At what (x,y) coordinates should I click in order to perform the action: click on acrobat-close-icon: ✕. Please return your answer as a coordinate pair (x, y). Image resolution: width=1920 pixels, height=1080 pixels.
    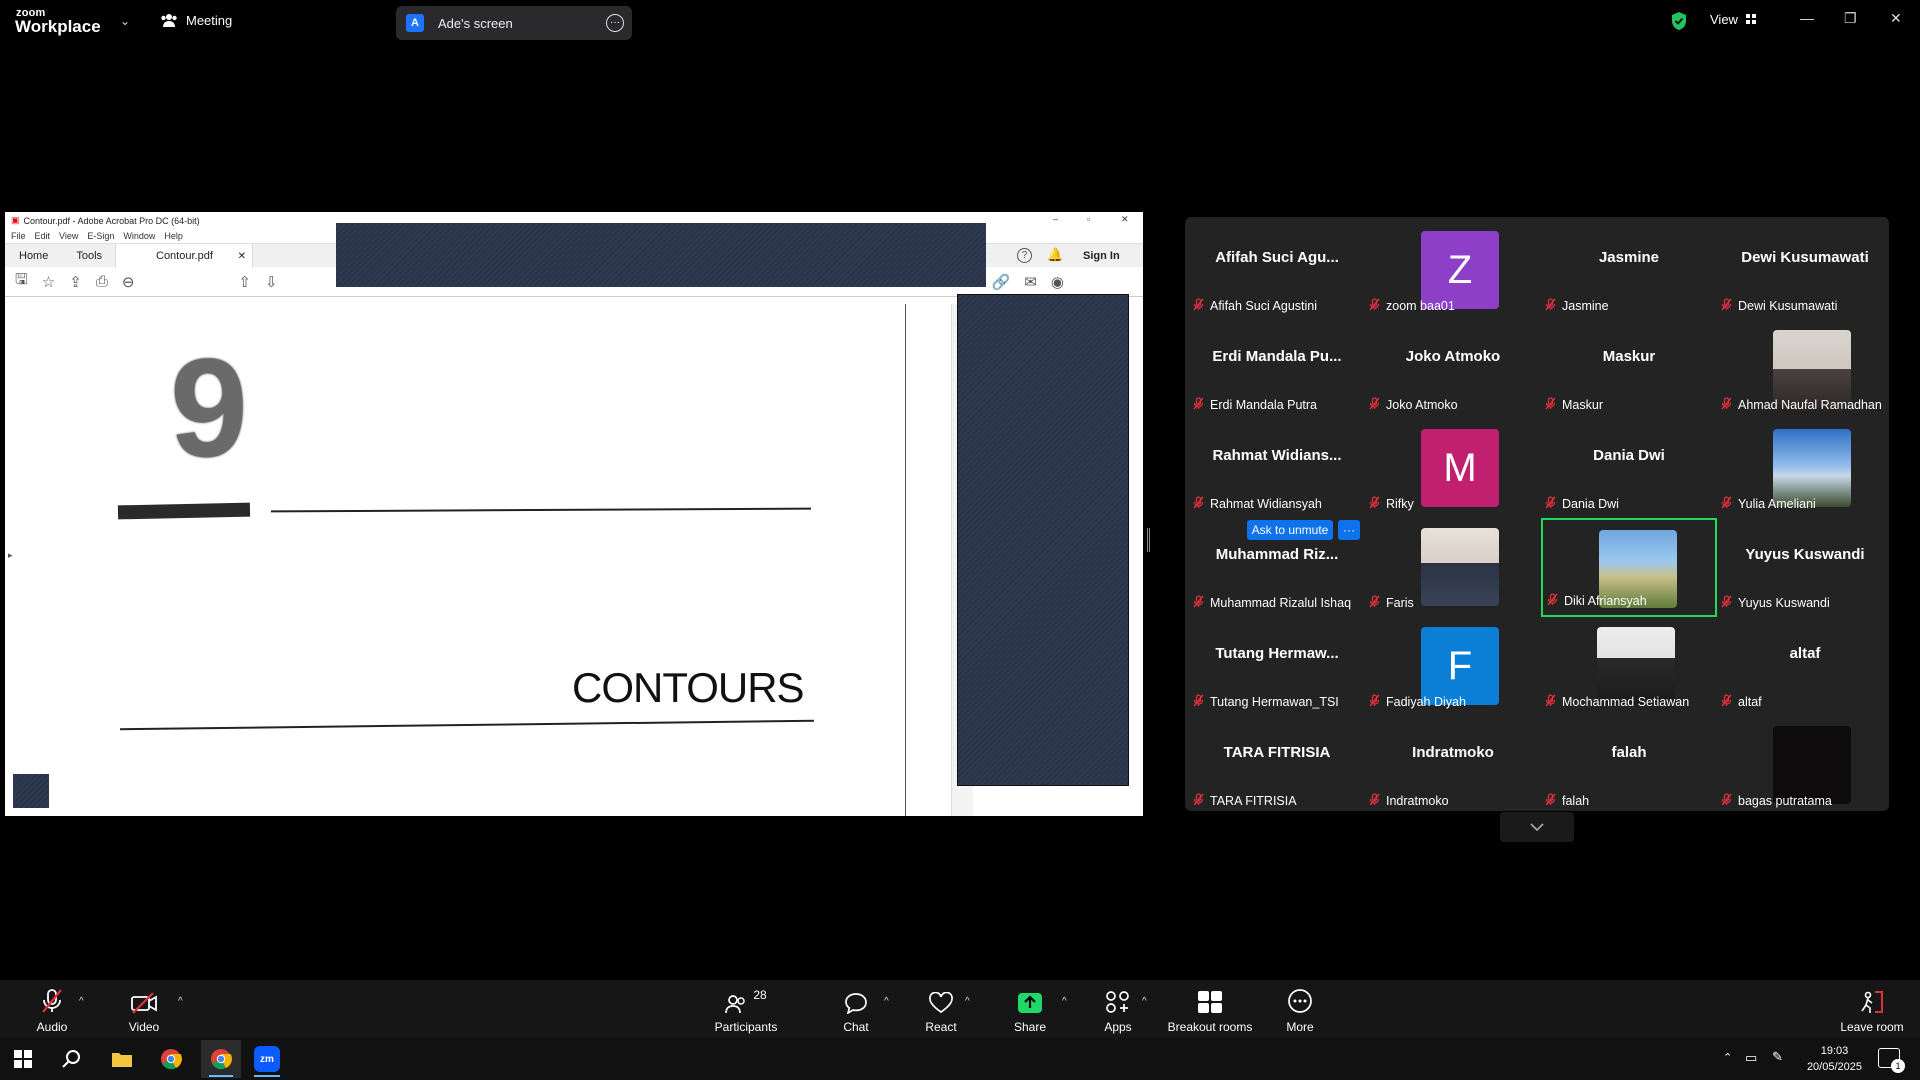
    Looking at the image, I should click on (1125, 219).